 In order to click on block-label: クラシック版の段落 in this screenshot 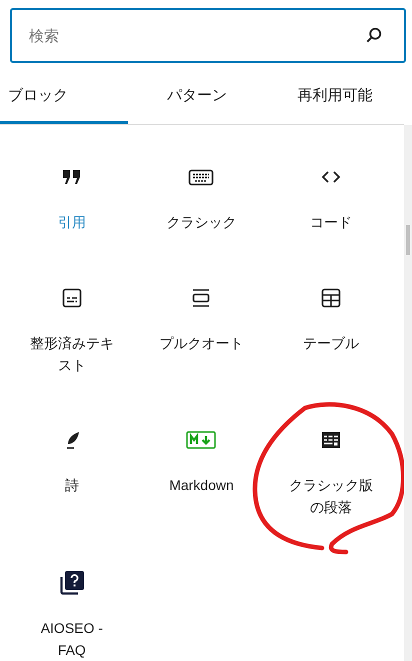, I will do `click(331, 496)`.